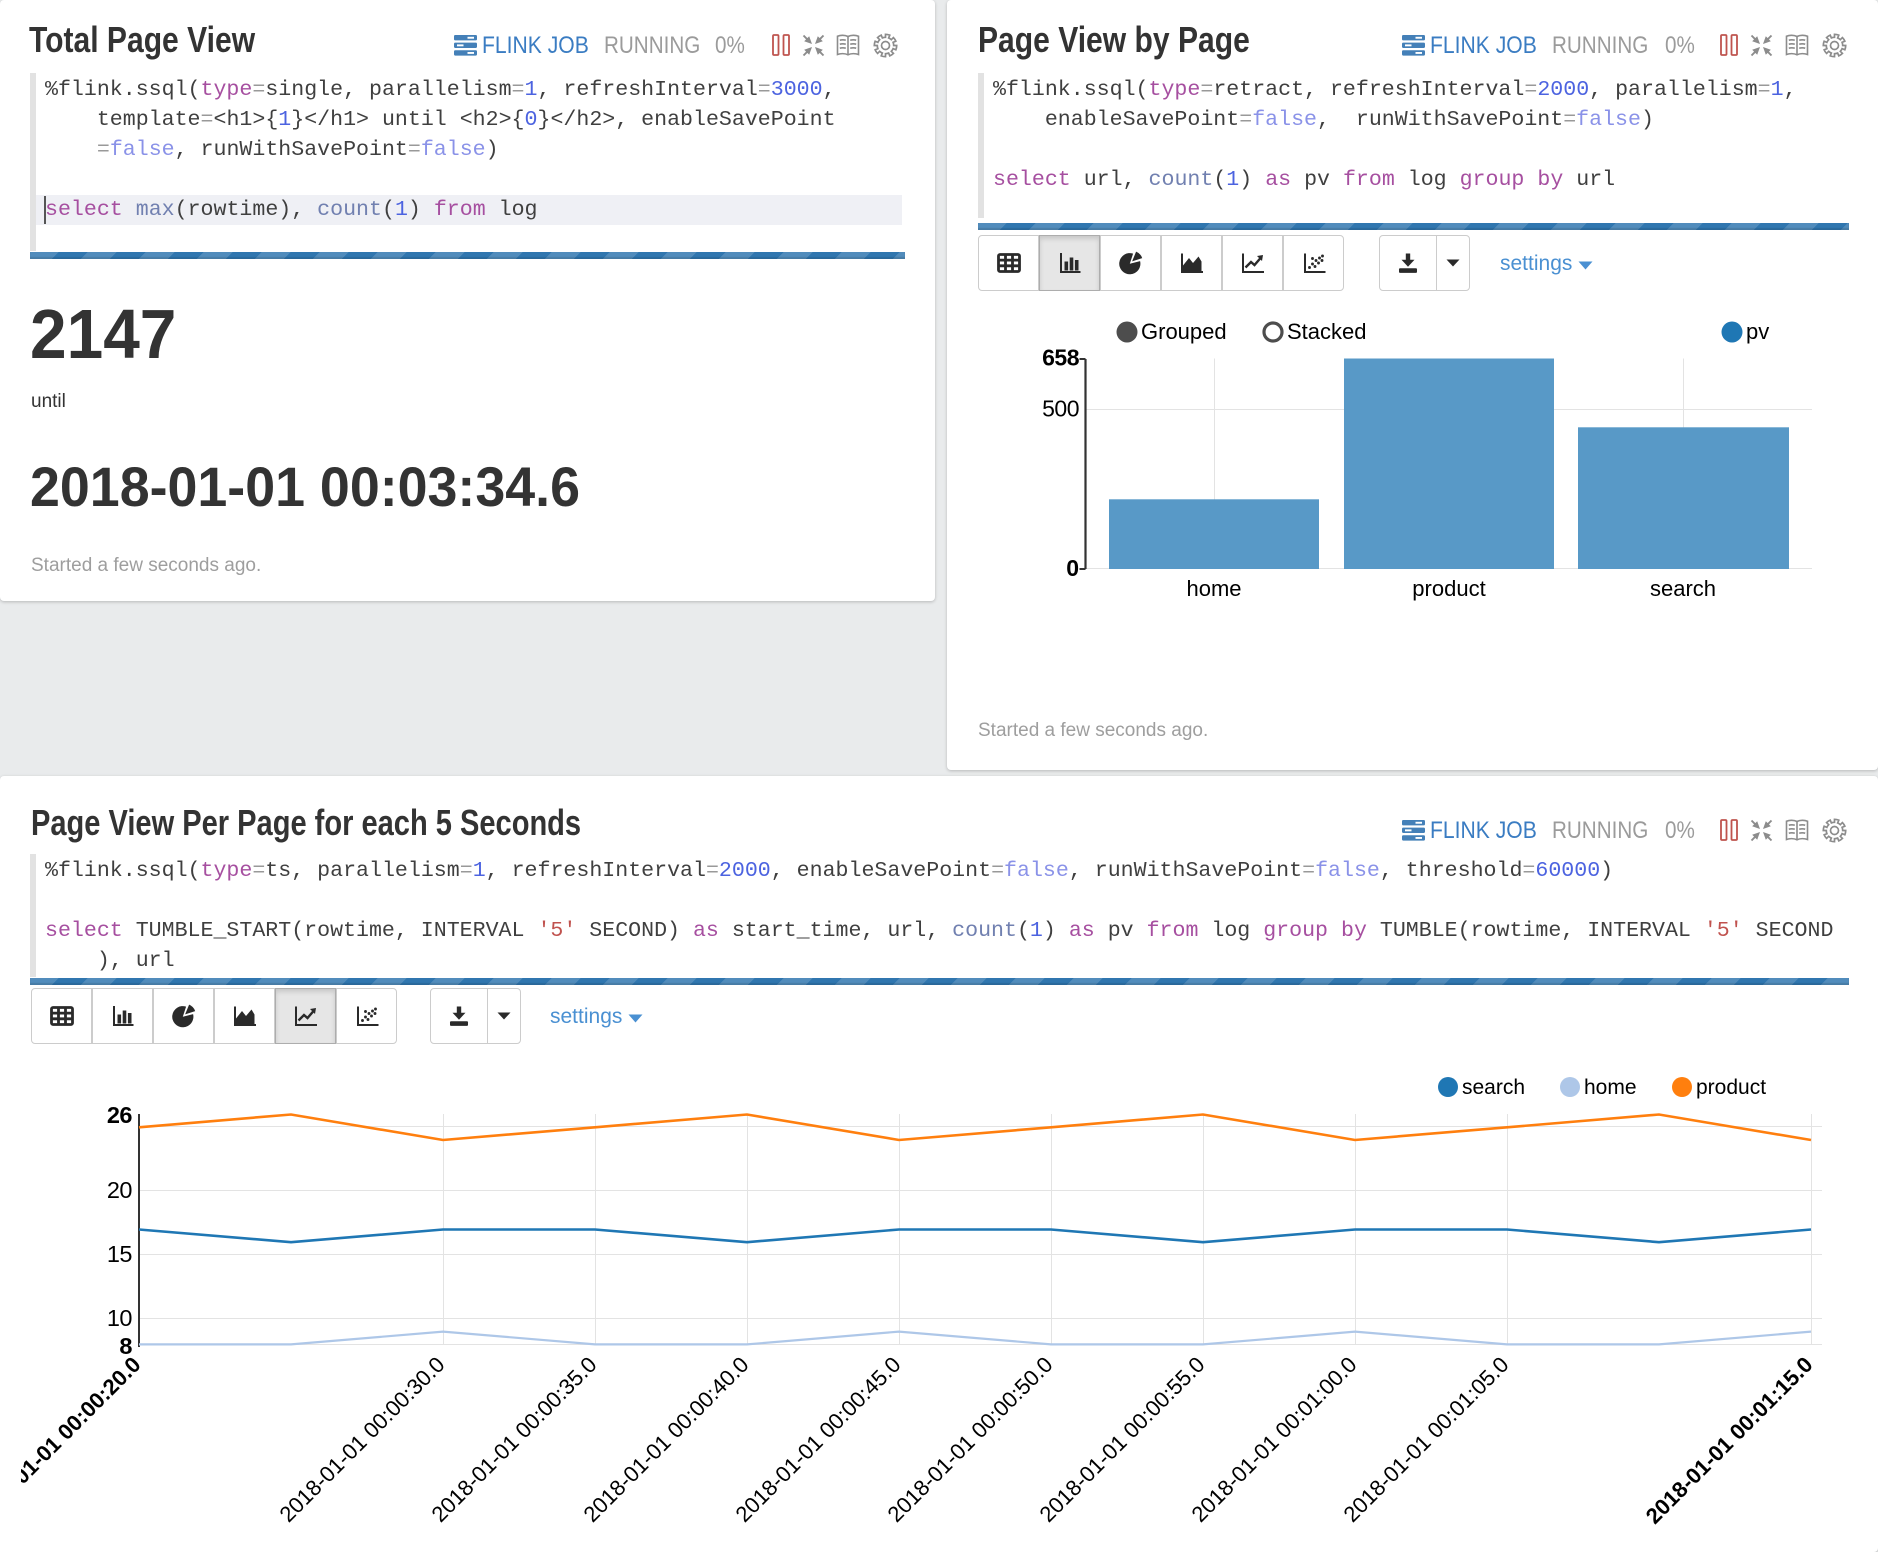  I want to click on svg-text: pv, so click(1757, 331).